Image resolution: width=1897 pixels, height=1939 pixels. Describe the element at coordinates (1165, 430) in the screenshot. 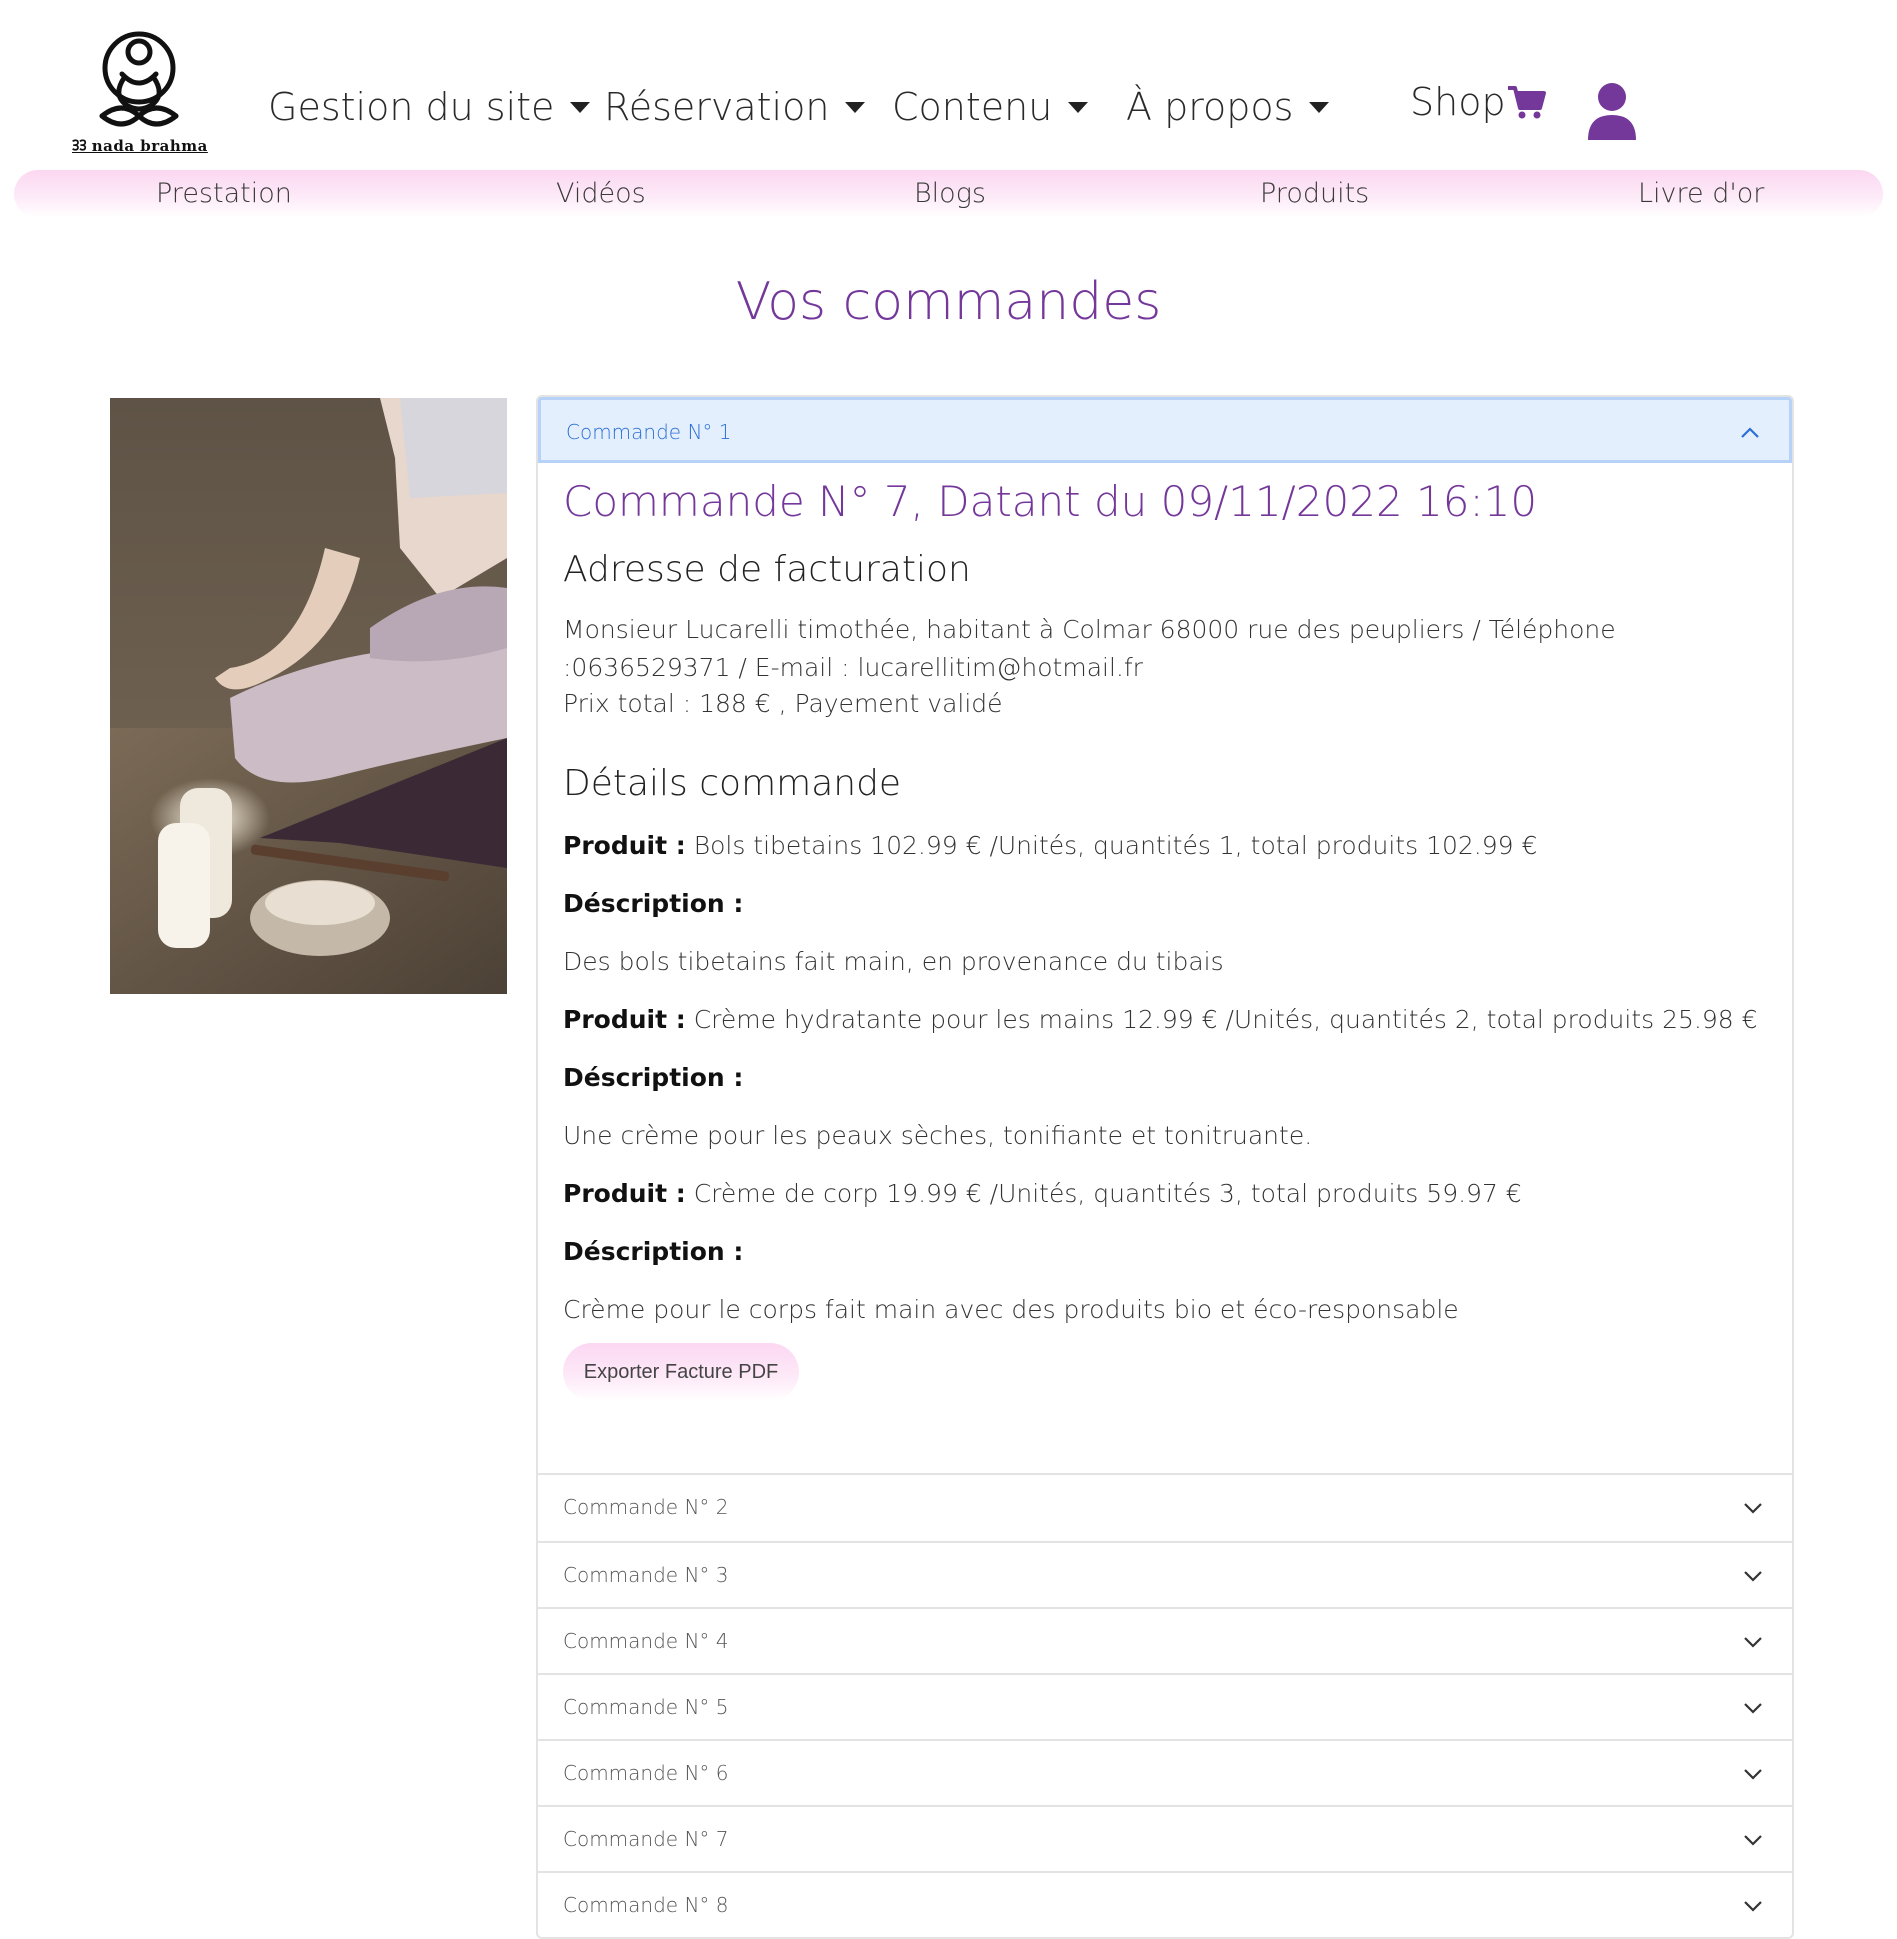

I see `order-1-header: Commande N° 1` at that location.